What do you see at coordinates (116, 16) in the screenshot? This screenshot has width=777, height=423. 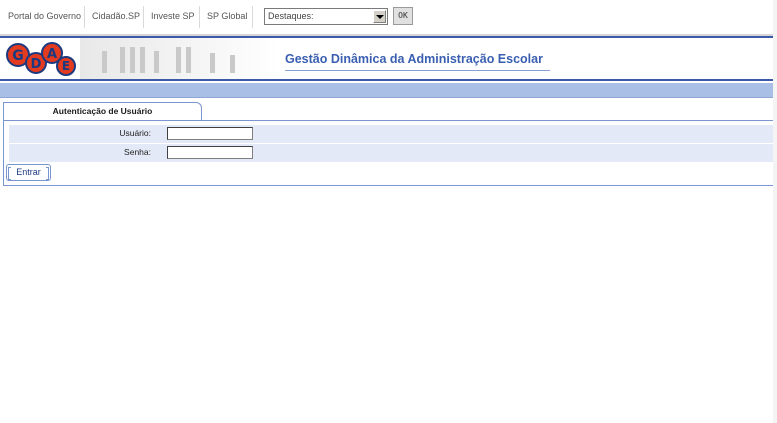 I see `link-cidadao-sp: Cidadão.SP` at bounding box center [116, 16].